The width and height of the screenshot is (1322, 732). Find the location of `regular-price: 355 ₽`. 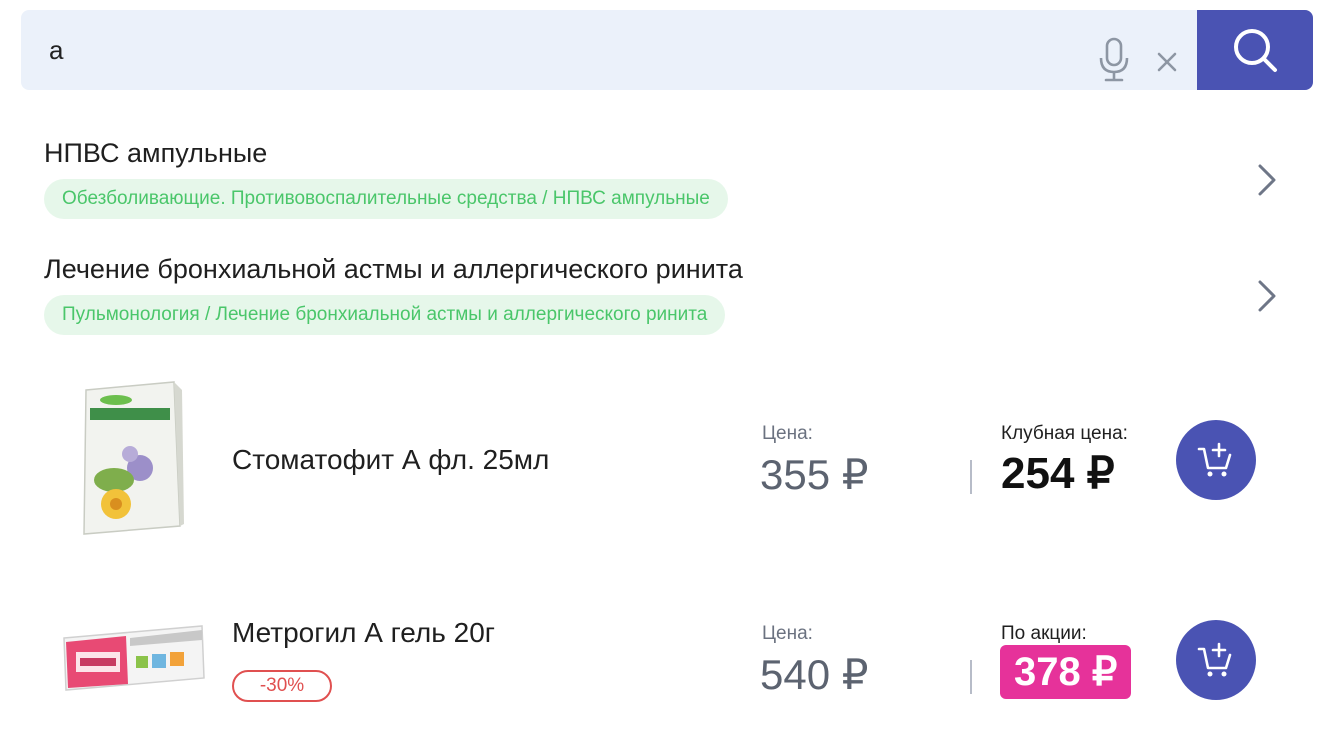

regular-price: 355 ₽ is located at coordinates (814, 474).